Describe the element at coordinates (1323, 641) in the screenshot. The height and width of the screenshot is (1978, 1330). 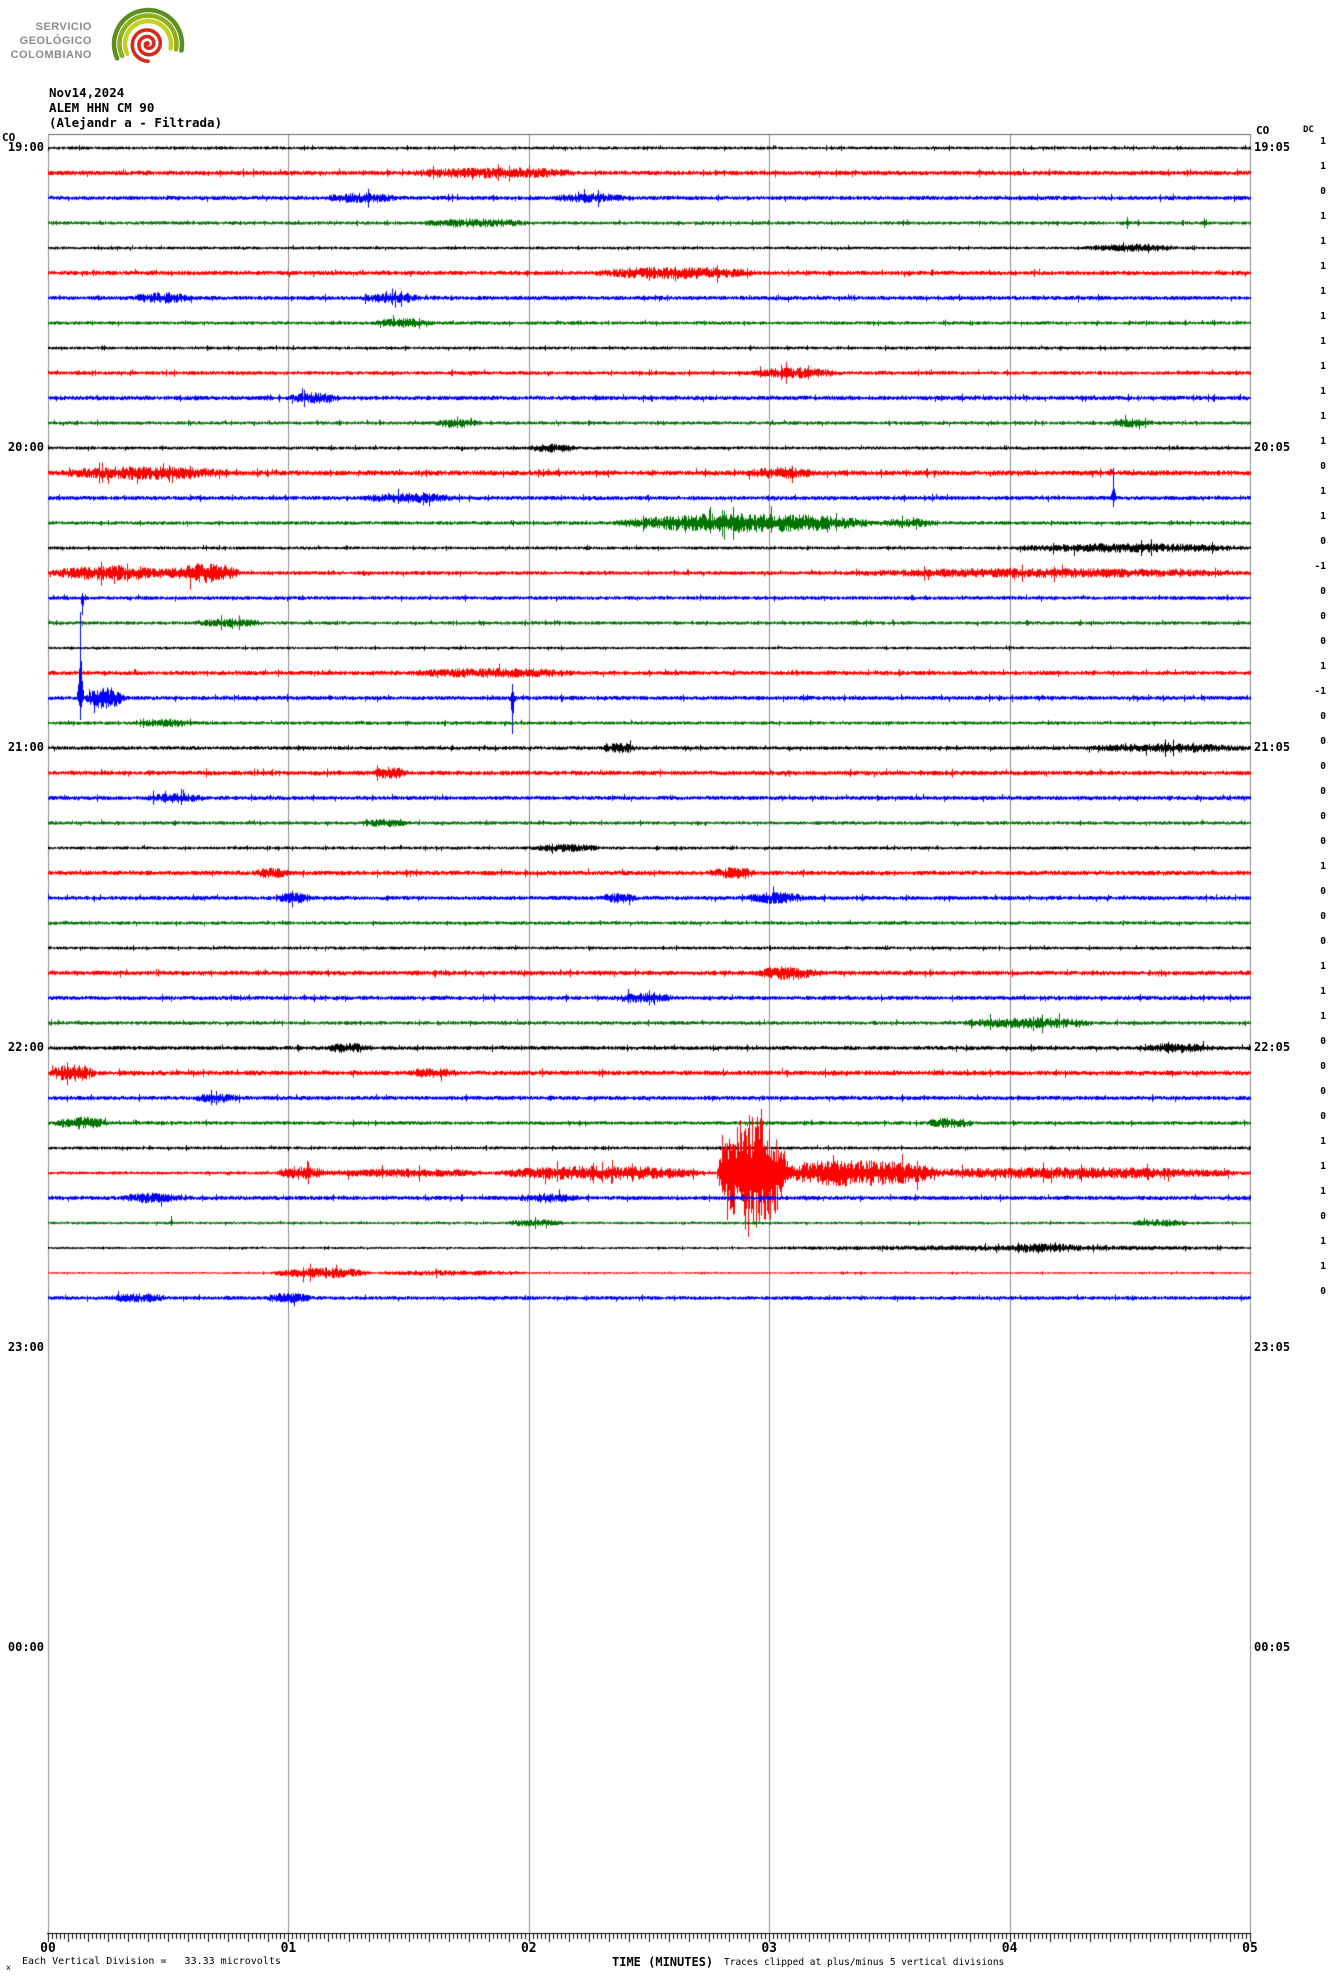
I see `dc-value-2040: 0` at that location.